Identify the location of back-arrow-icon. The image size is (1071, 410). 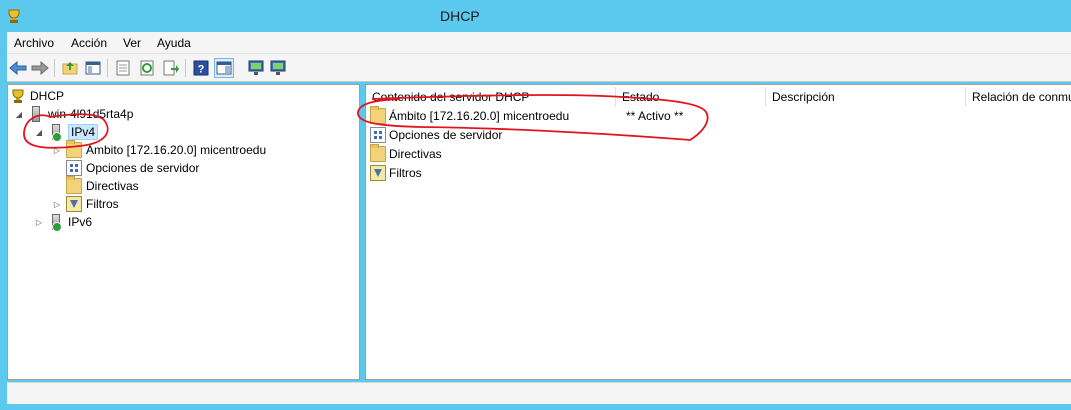
(18, 68).